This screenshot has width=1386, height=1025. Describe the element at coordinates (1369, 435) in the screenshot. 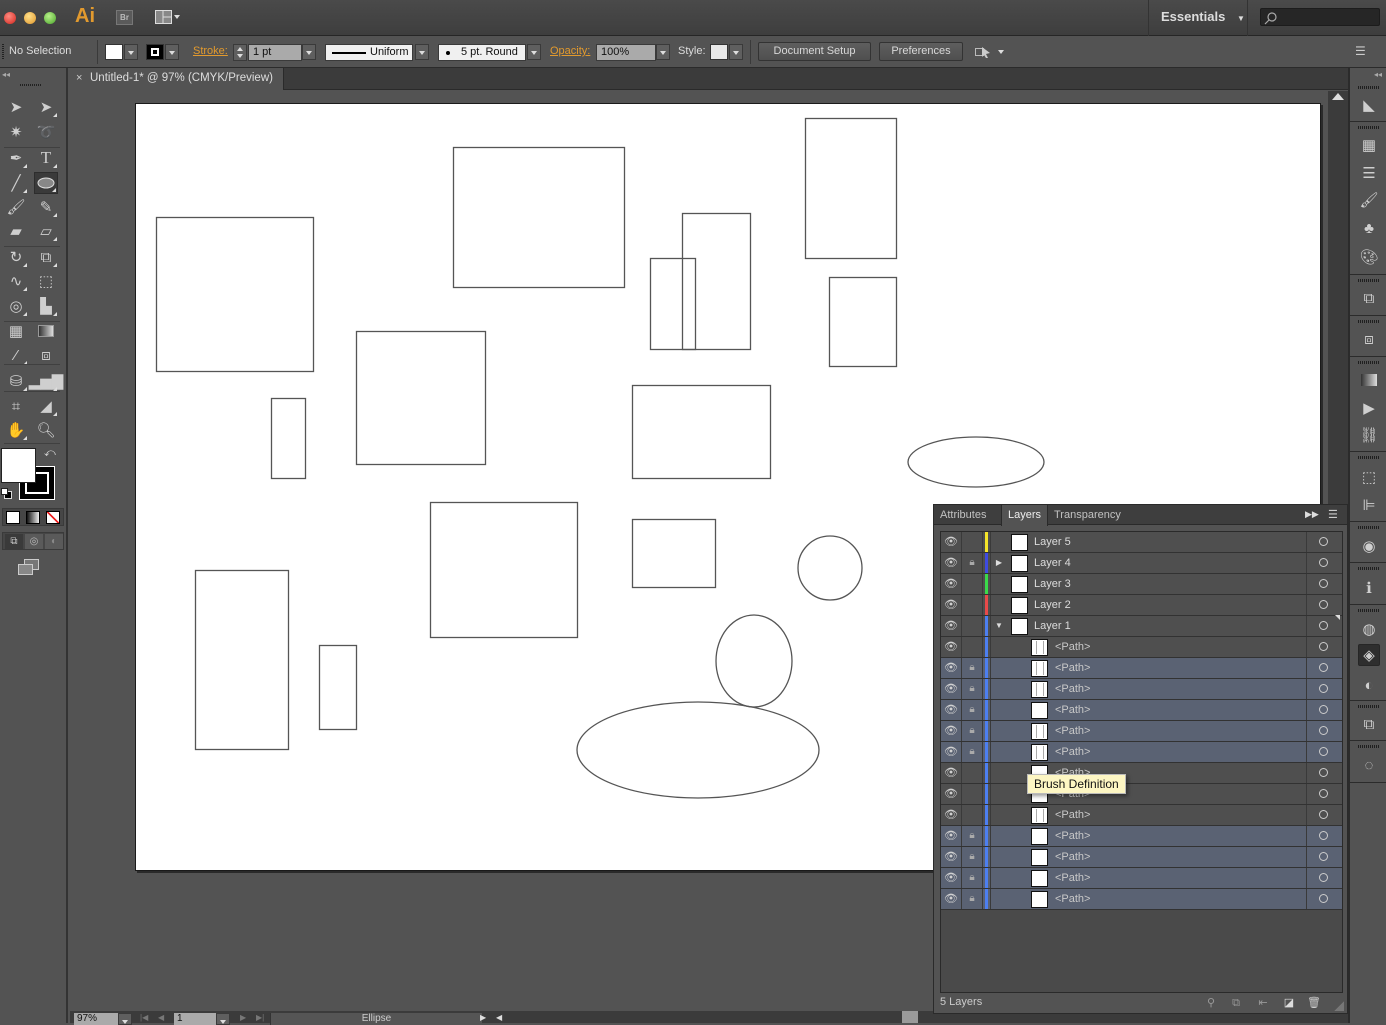

I see `links-panel-button: ⛓` at that location.